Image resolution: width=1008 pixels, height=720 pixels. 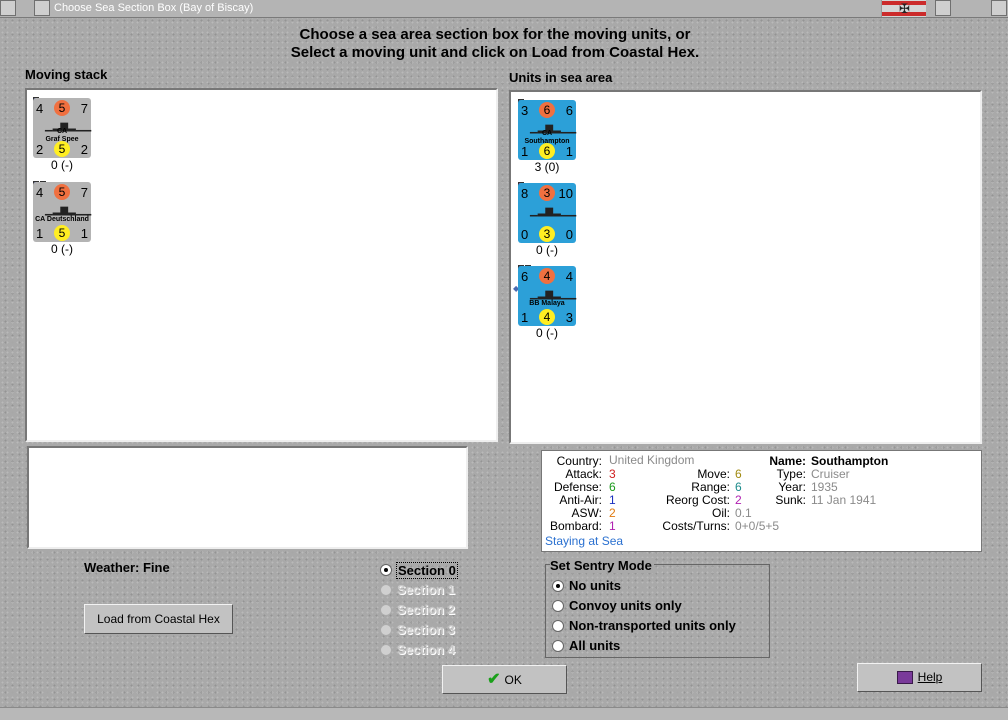 What do you see at coordinates (757, 526) in the screenshot?
I see `costs-turns-value: 0+0/5+5` at bounding box center [757, 526].